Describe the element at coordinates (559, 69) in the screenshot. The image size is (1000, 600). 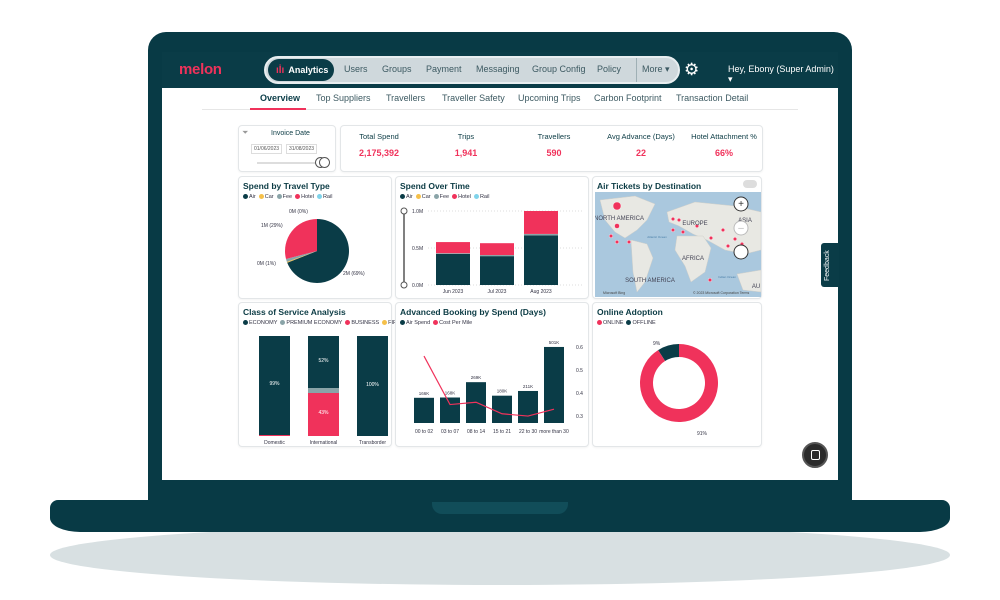
I see `nav-group-config: Group Config` at that location.